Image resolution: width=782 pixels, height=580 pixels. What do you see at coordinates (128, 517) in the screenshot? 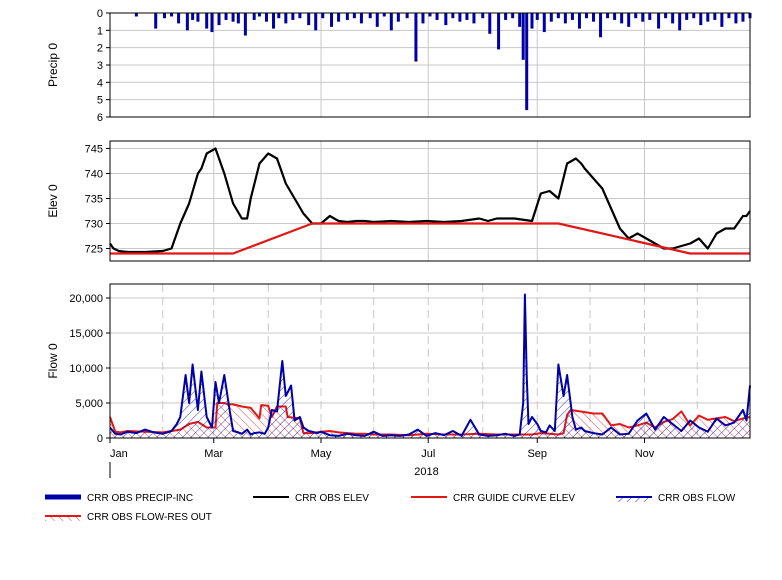
I see `legend-item: CRR OBS FLOW-RES OUT` at bounding box center [128, 517].